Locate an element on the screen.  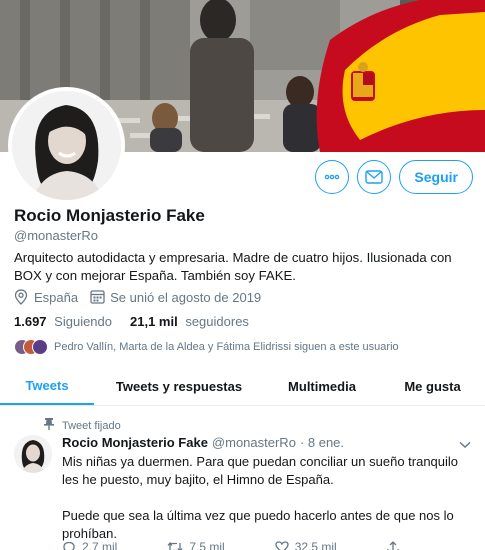
follow-button: Seguir is located at coordinates (436, 177).